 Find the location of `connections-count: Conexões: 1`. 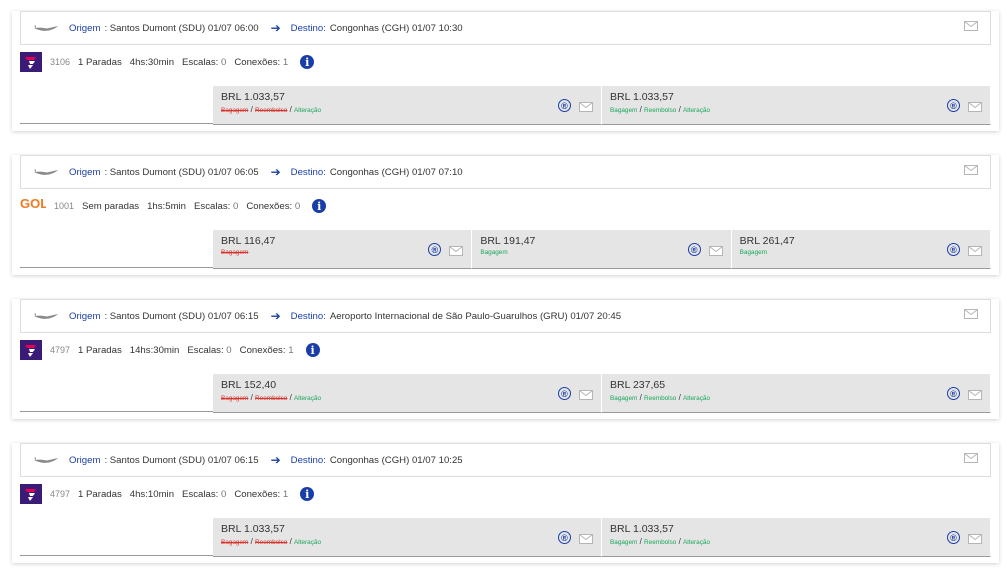

connections-count: Conexões: 1 is located at coordinates (261, 494).